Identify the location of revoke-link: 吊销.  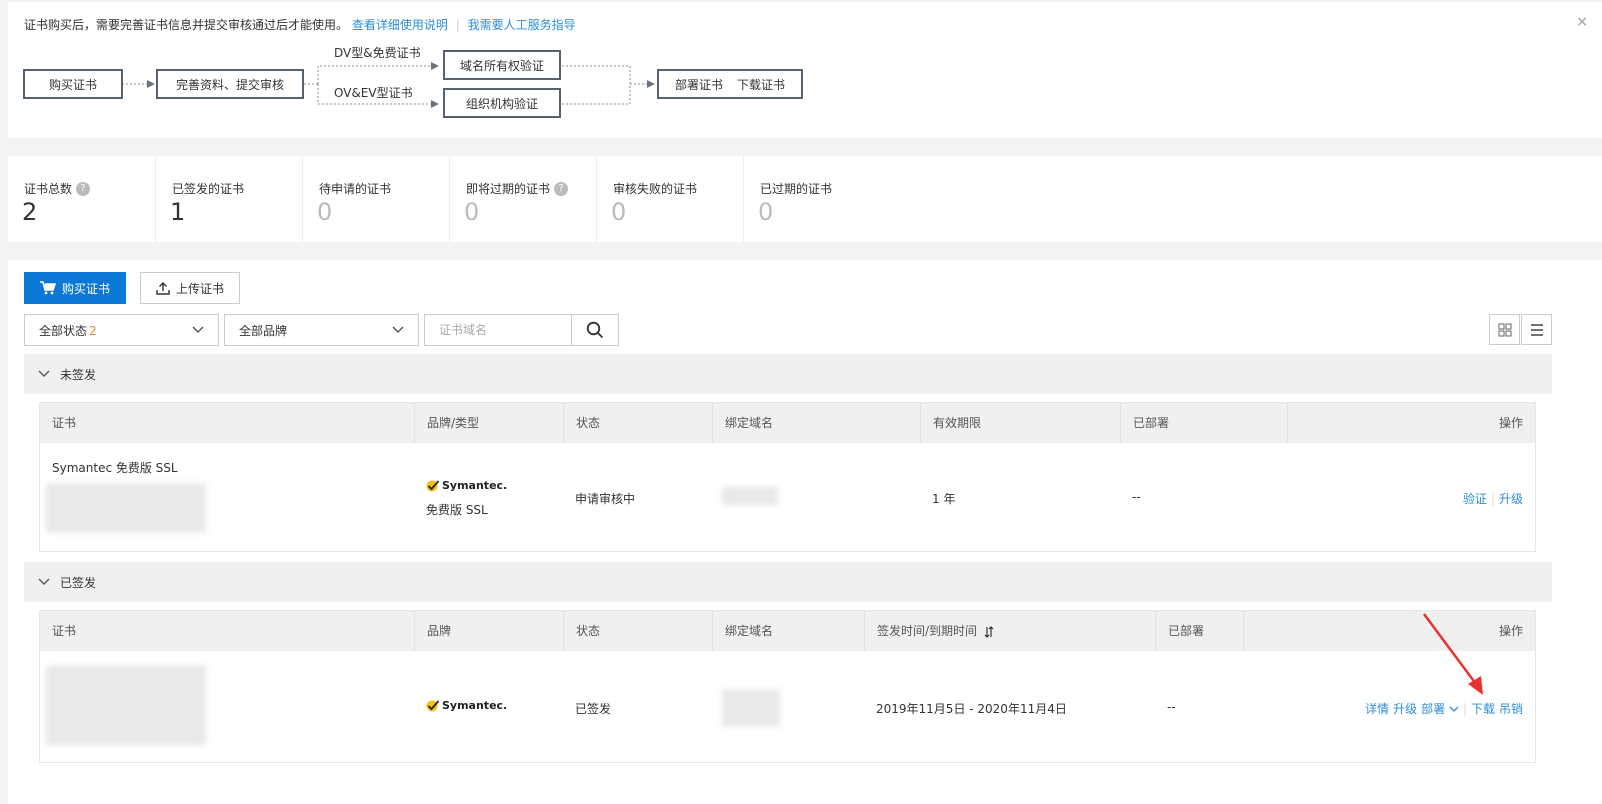
(1511, 708).